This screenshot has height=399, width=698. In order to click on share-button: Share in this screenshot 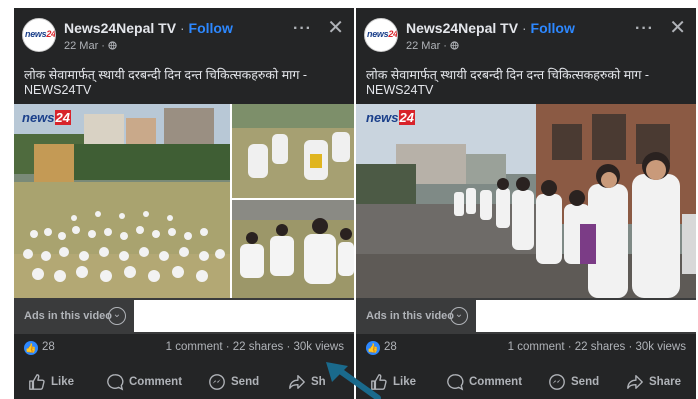, I will do `click(653, 382)`.